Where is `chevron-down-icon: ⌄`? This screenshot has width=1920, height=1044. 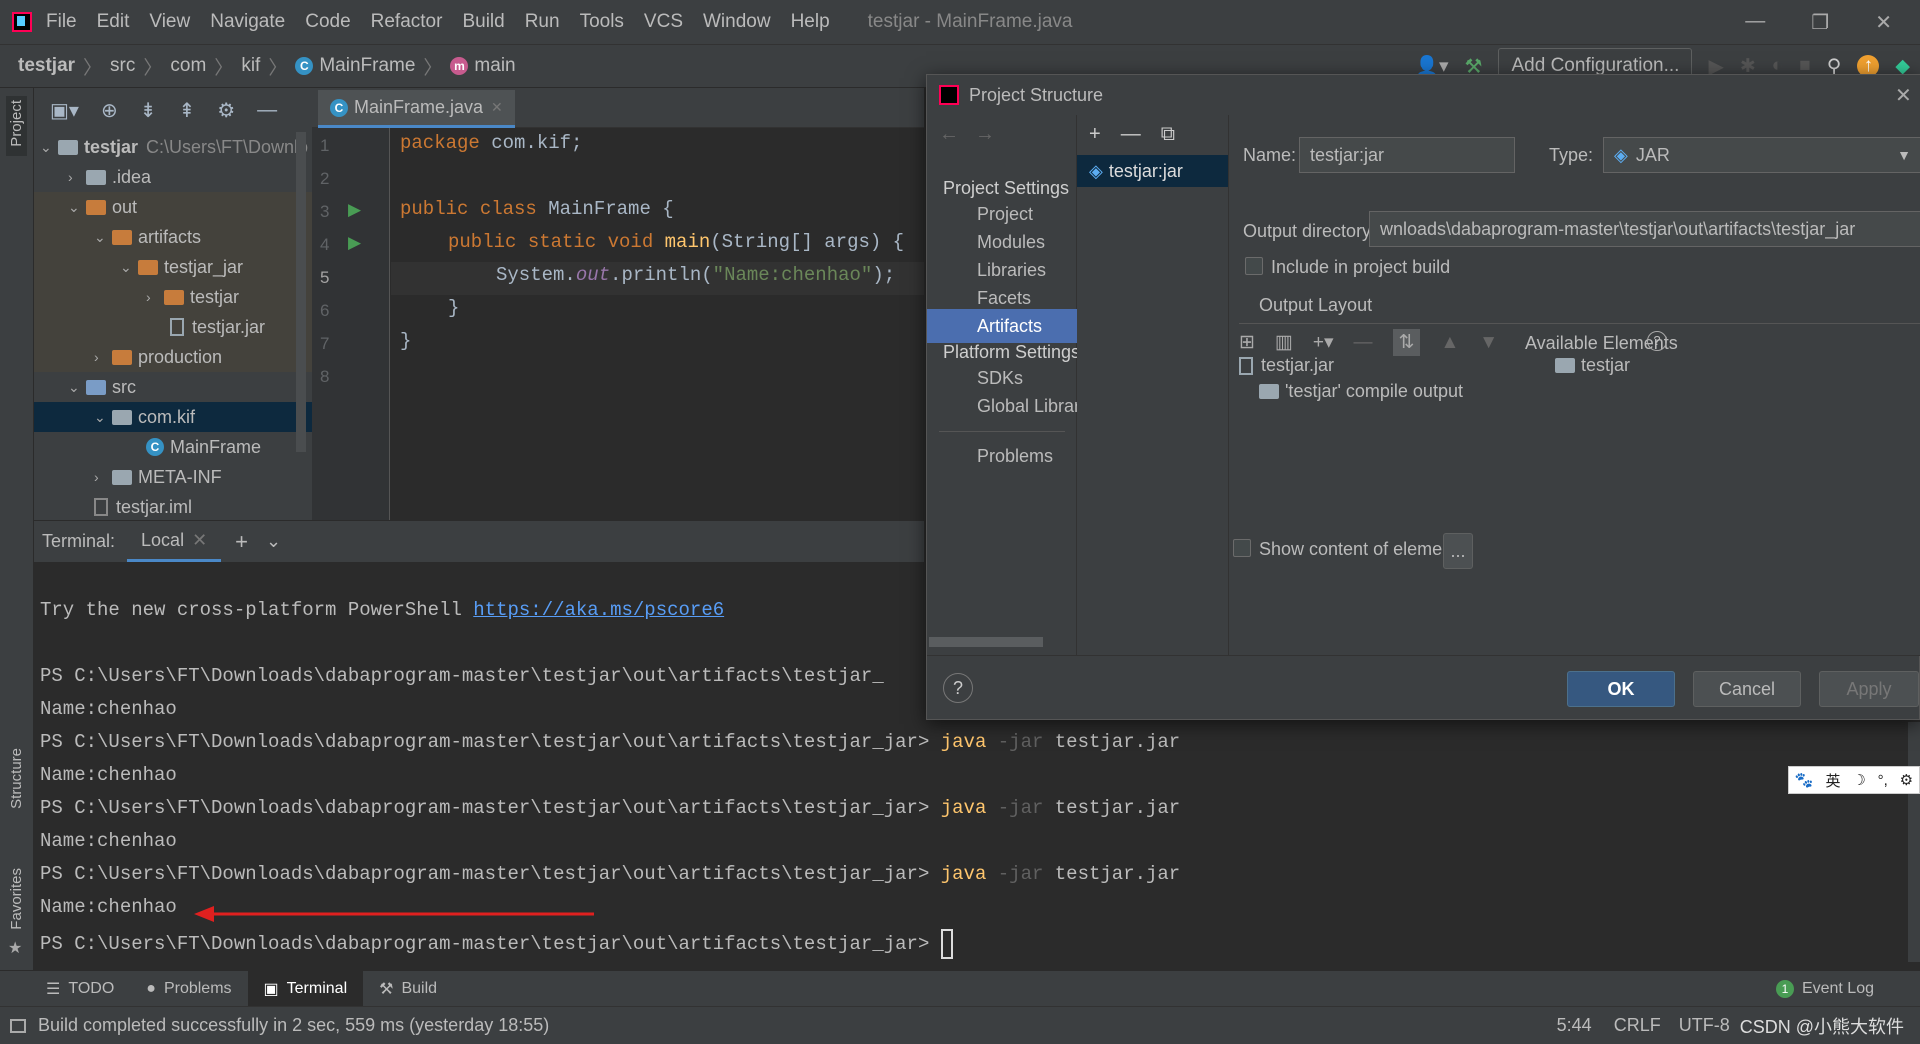
chevron-down-icon: ⌄ is located at coordinates (273, 541).